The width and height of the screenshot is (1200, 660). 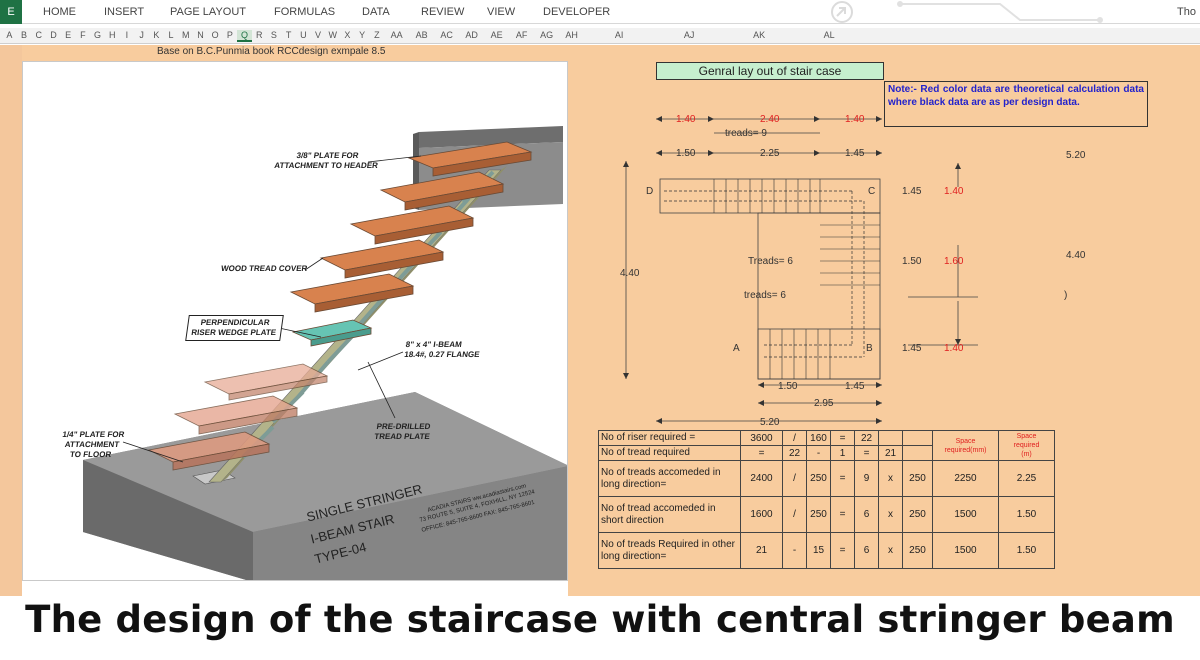 I want to click on table-cell: 2250, so click(x=965, y=478).